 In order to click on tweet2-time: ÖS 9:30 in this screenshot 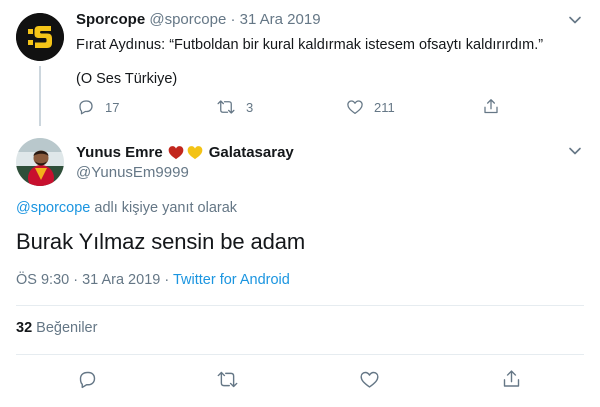, I will do `click(42, 280)`.